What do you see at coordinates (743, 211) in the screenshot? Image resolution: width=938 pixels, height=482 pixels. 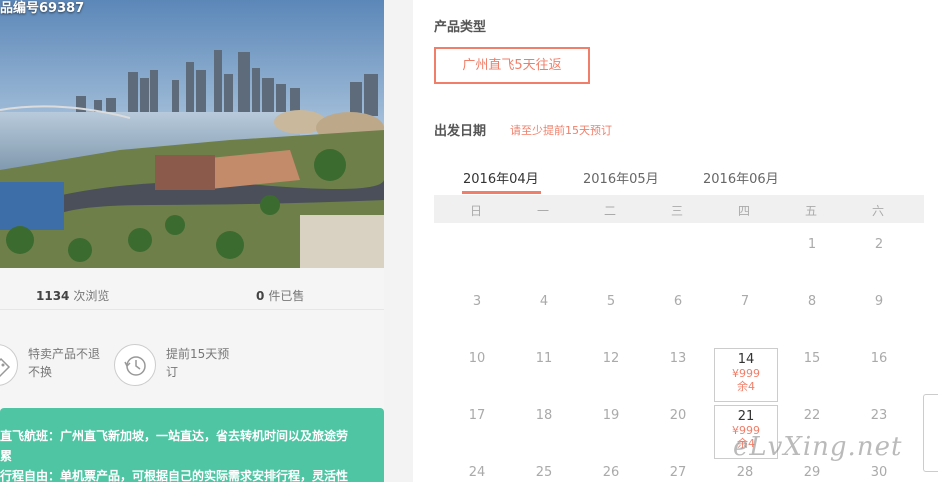 I see `weekday-label: 四` at bounding box center [743, 211].